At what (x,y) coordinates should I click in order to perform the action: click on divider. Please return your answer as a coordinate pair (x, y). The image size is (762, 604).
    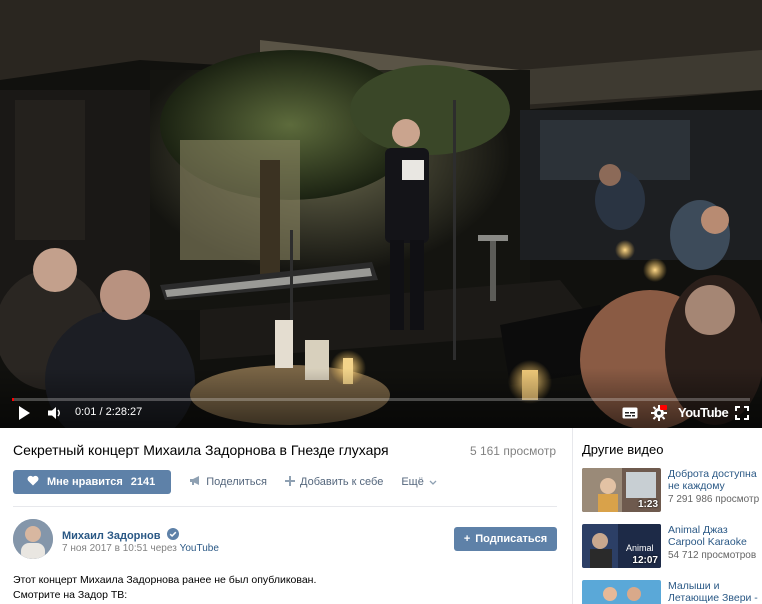
    Looking at the image, I should click on (285, 506).